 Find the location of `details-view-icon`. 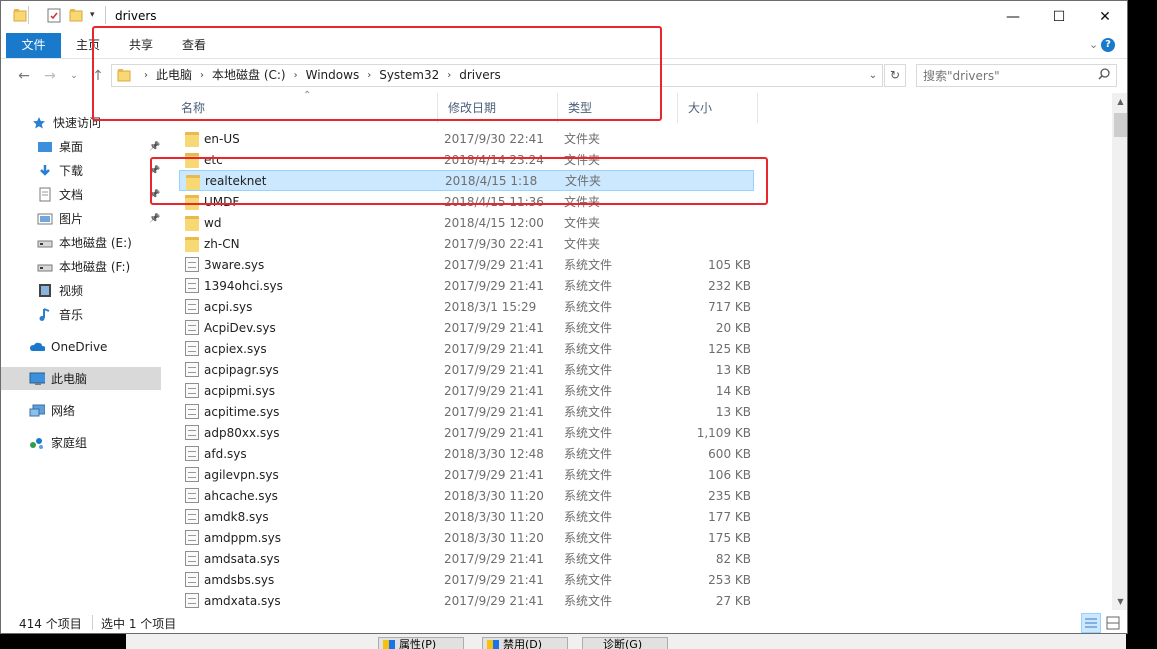

details-view-icon is located at coordinates (1091, 623).